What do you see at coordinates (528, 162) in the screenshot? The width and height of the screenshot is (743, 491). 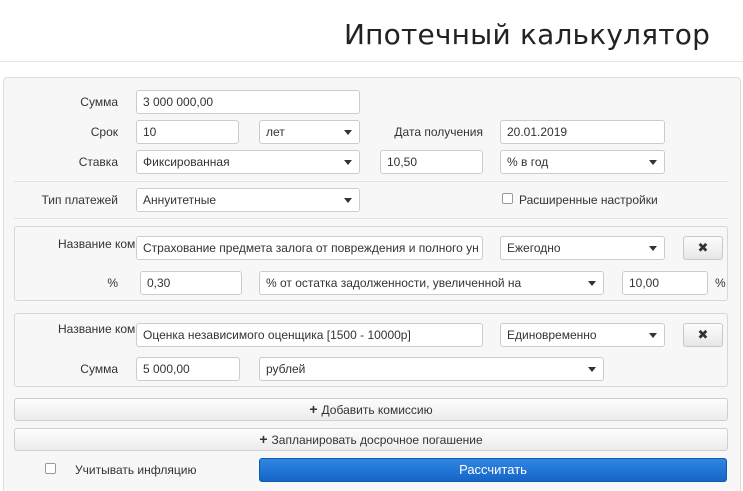 I see `rate-unit-value: % в год` at bounding box center [528, 162].